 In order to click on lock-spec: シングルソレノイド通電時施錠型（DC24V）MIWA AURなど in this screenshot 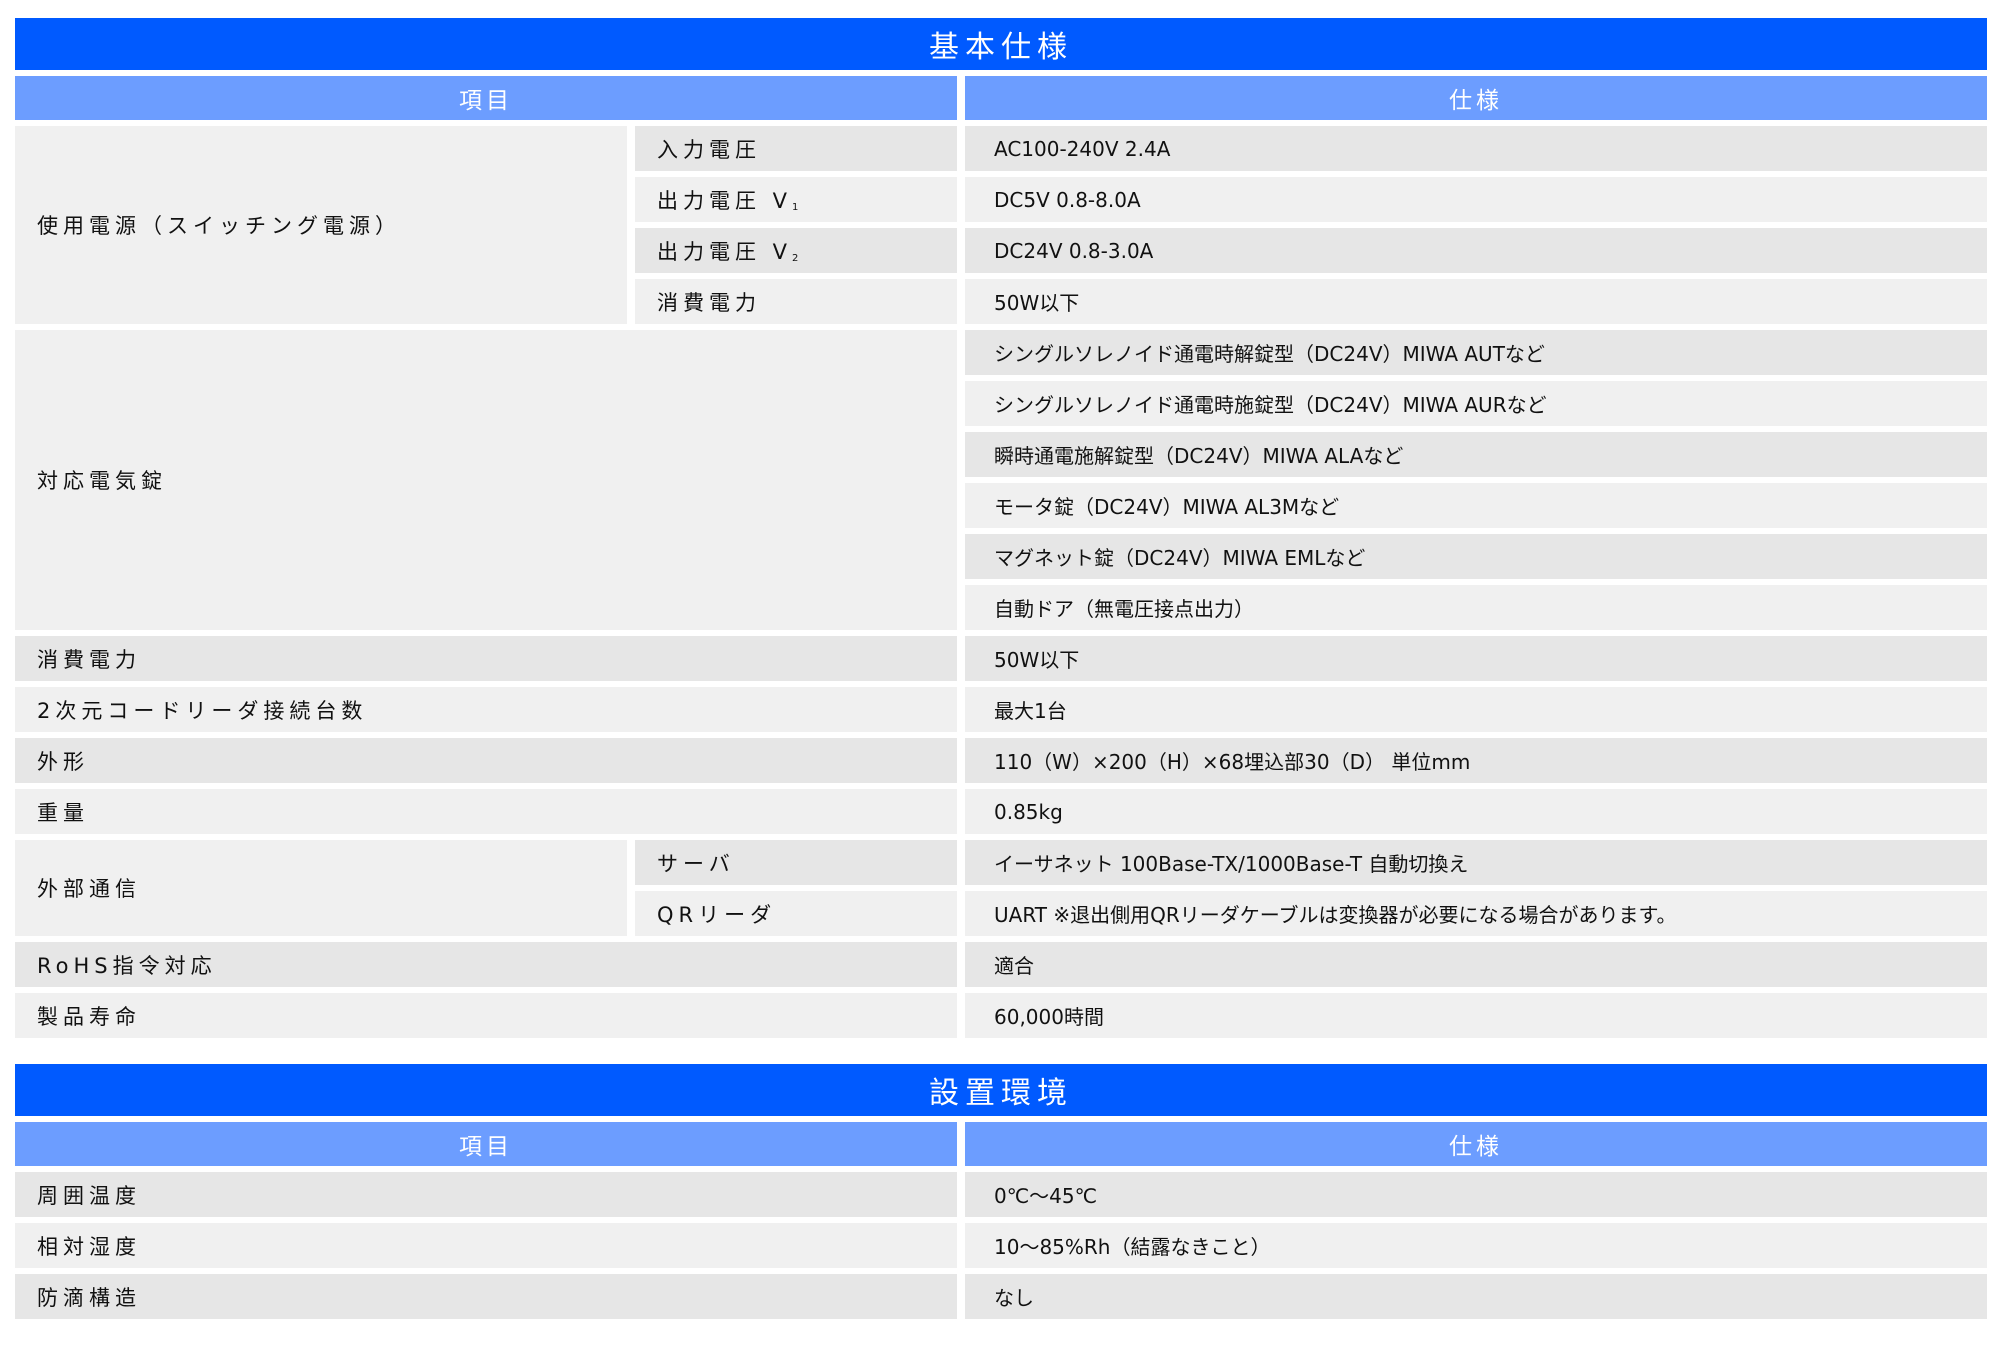, I will do `click(1476, 403)`.